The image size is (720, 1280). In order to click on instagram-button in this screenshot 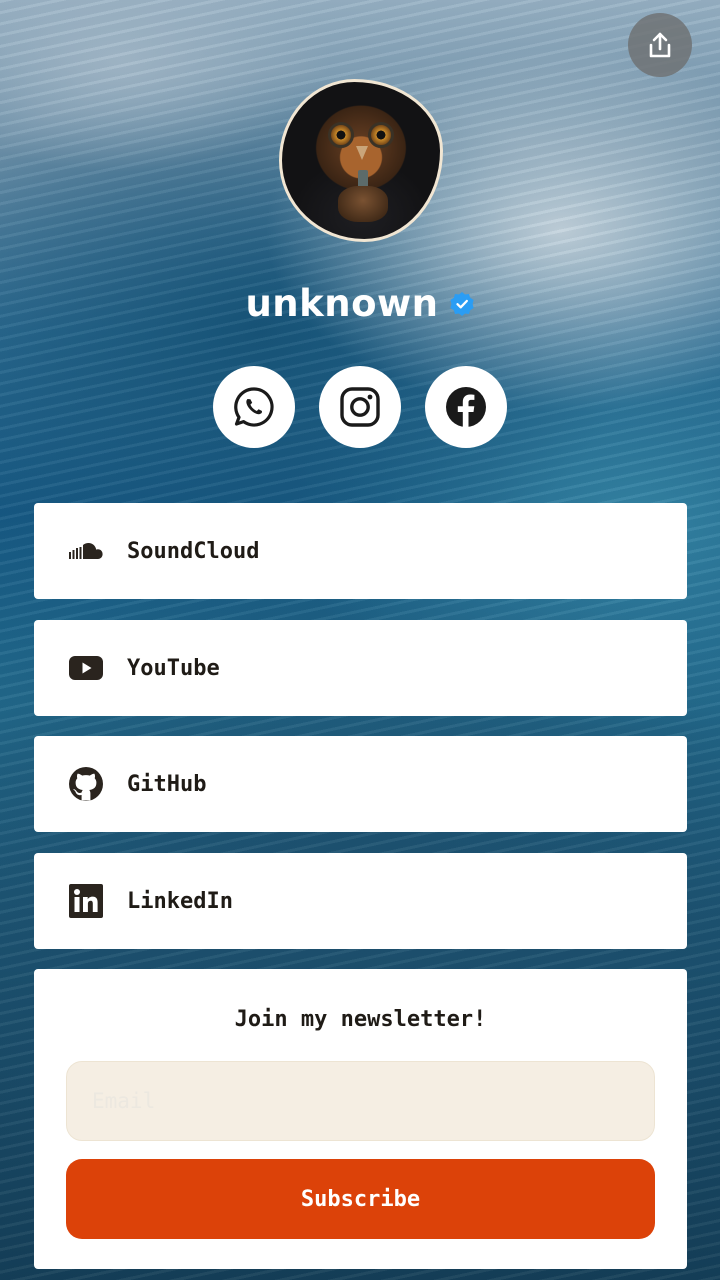, I will do `click(360, 407)`.